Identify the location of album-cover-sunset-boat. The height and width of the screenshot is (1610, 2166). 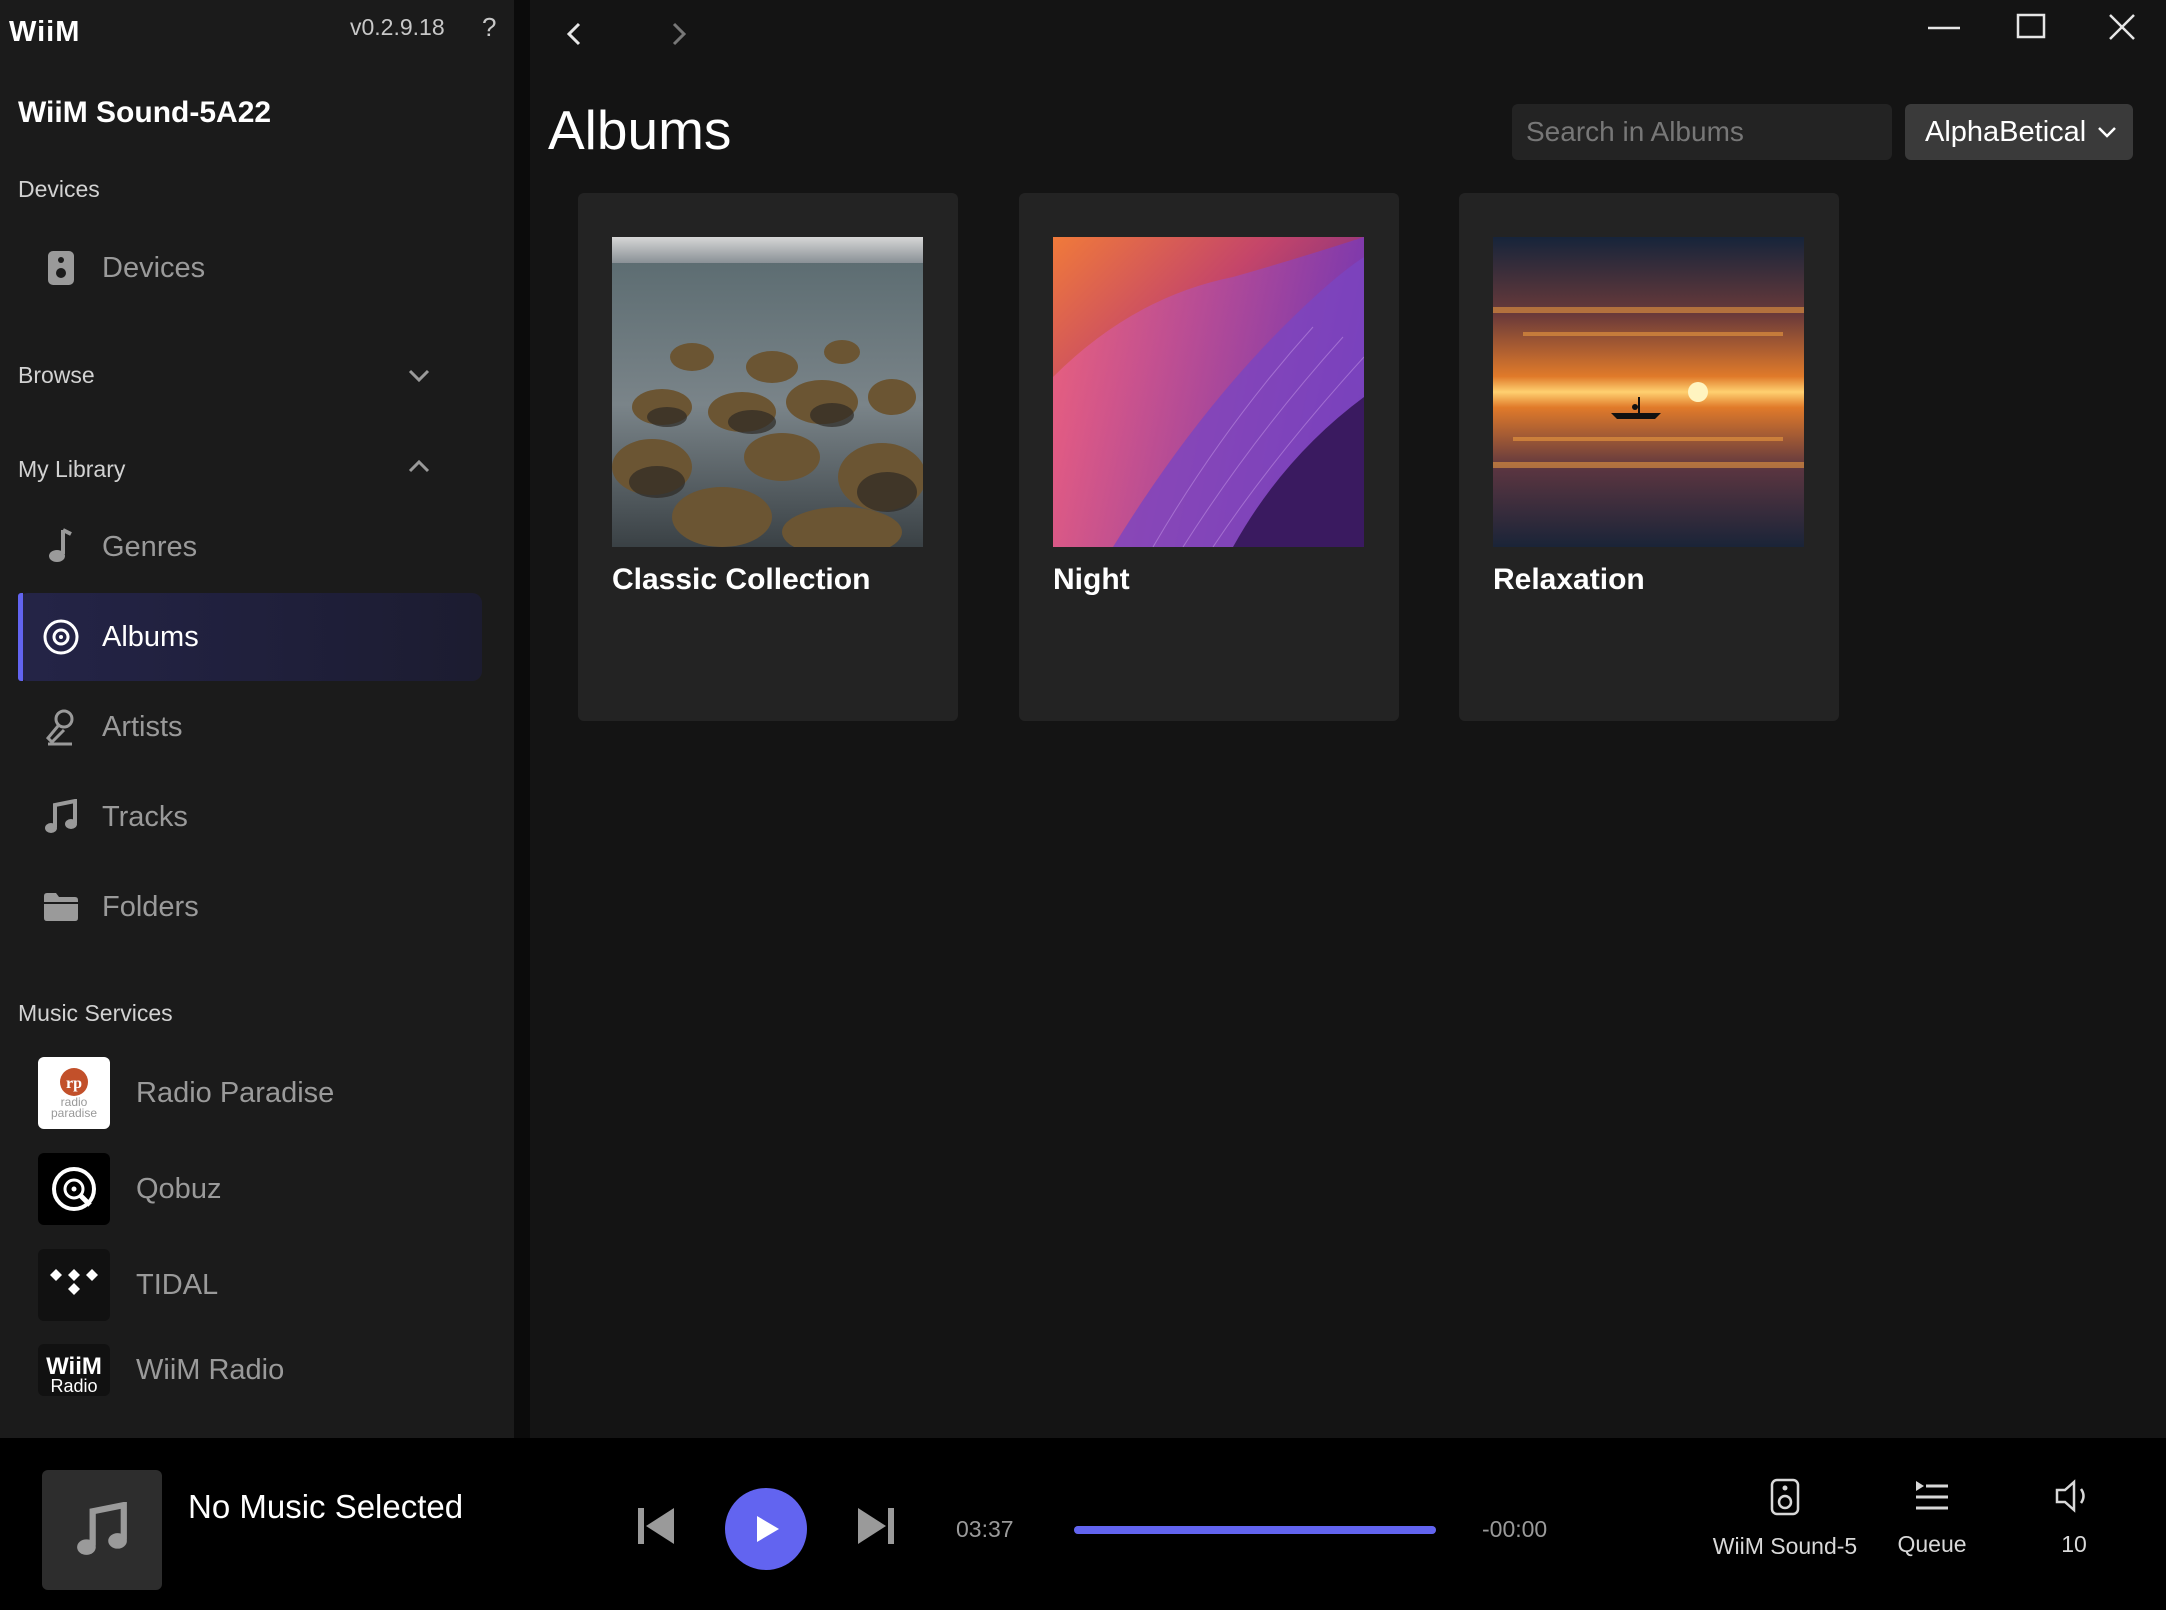
(1648, 392).